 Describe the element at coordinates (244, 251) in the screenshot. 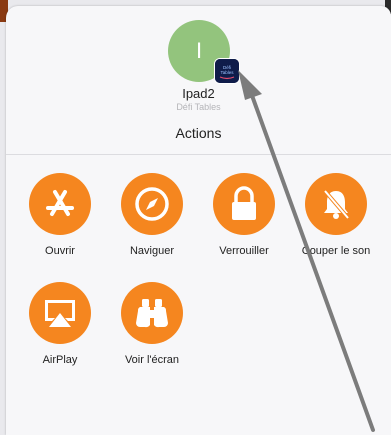

I see `action-label: Verrouiller` at that location.